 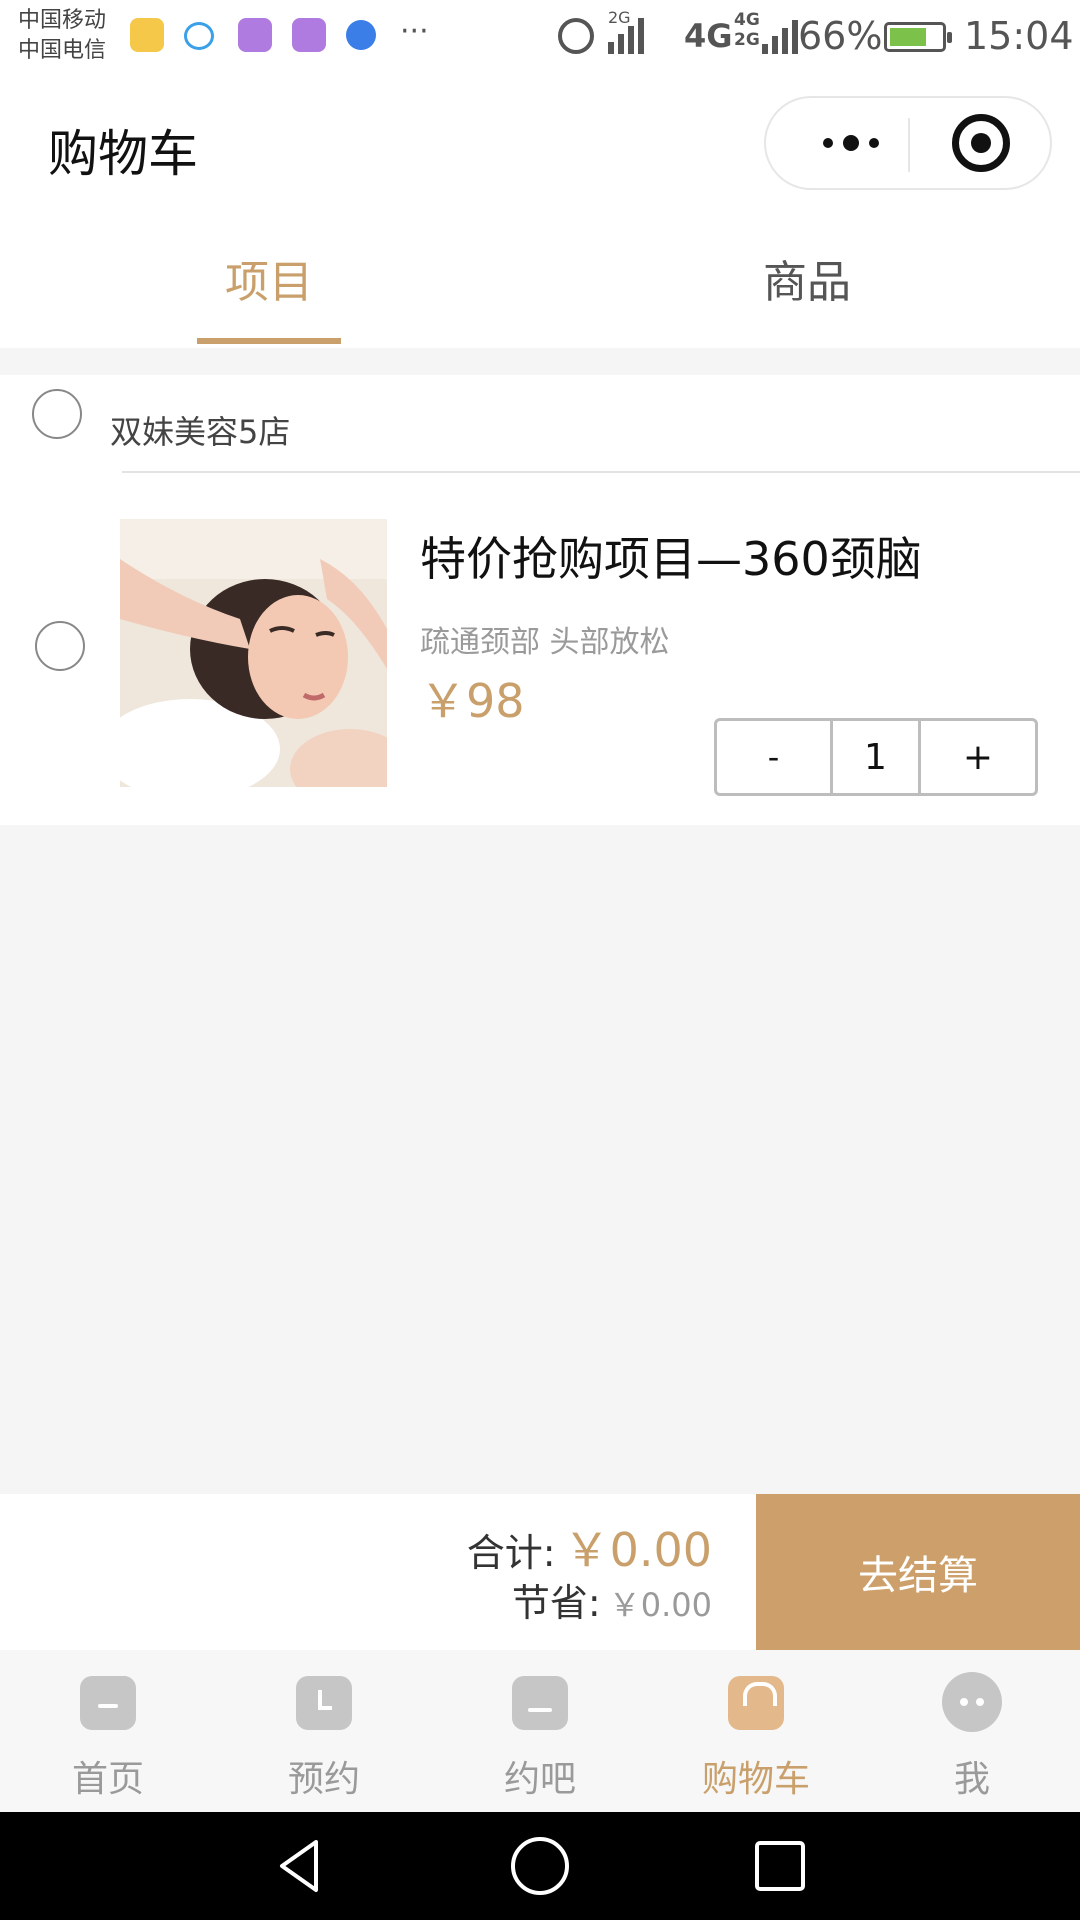 What do you see at coordinates (972, 1702) in the screenshot?
I see `profile-icon` at bounding box center [972, 1702].